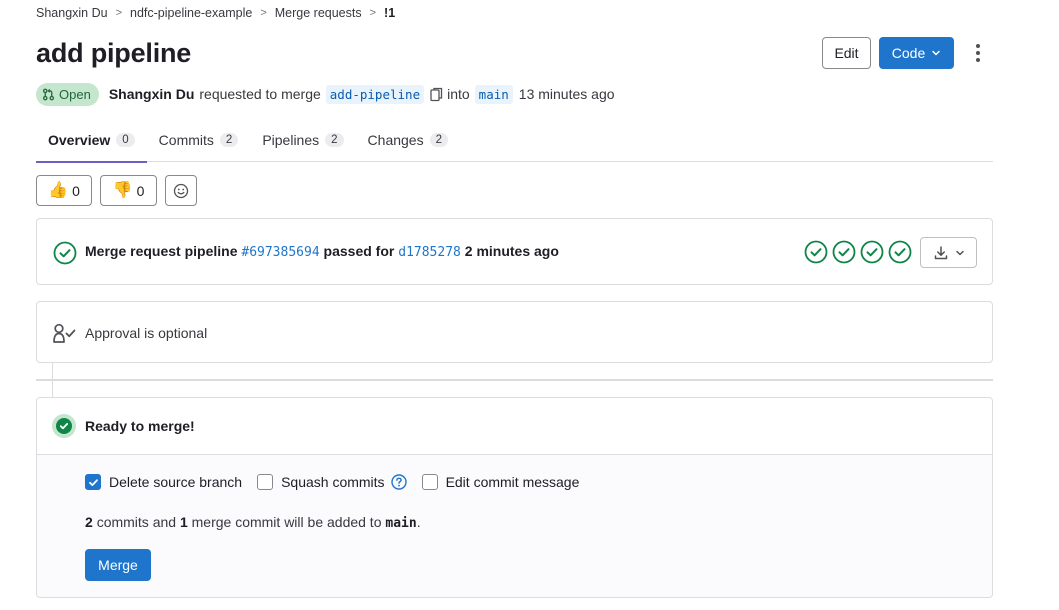 This screenshot has height=610, width=1059. I want to click on status-badge-label: Open, so click(75, 94).